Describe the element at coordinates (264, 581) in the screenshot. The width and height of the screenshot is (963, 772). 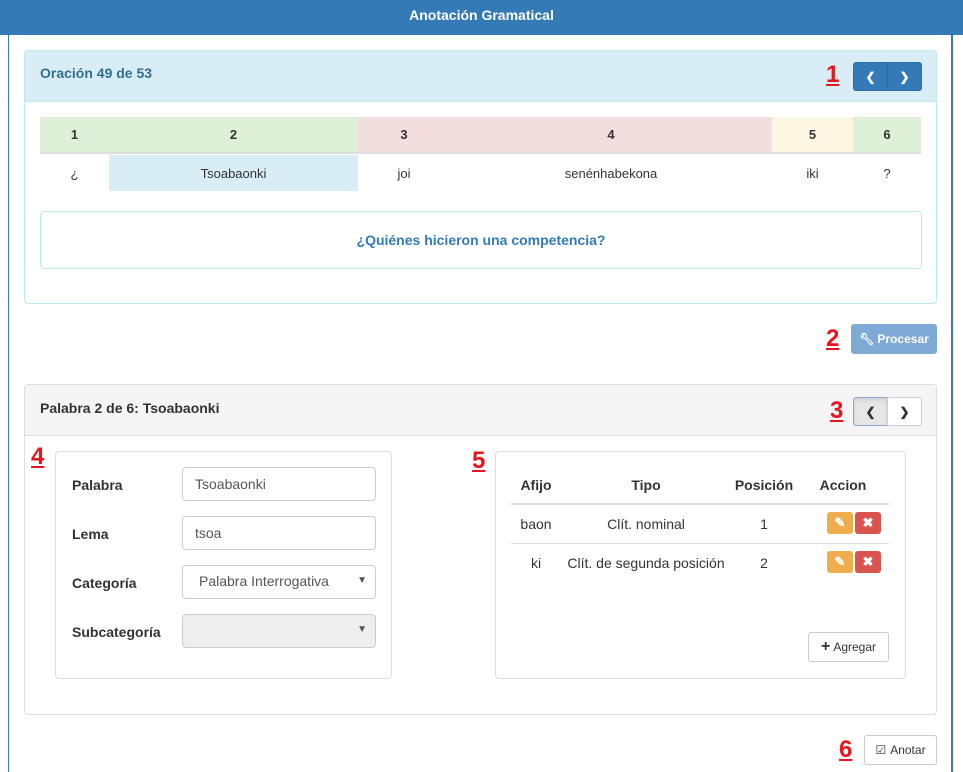
I see `categoria-value: Palabra Interrogativa` at that location.